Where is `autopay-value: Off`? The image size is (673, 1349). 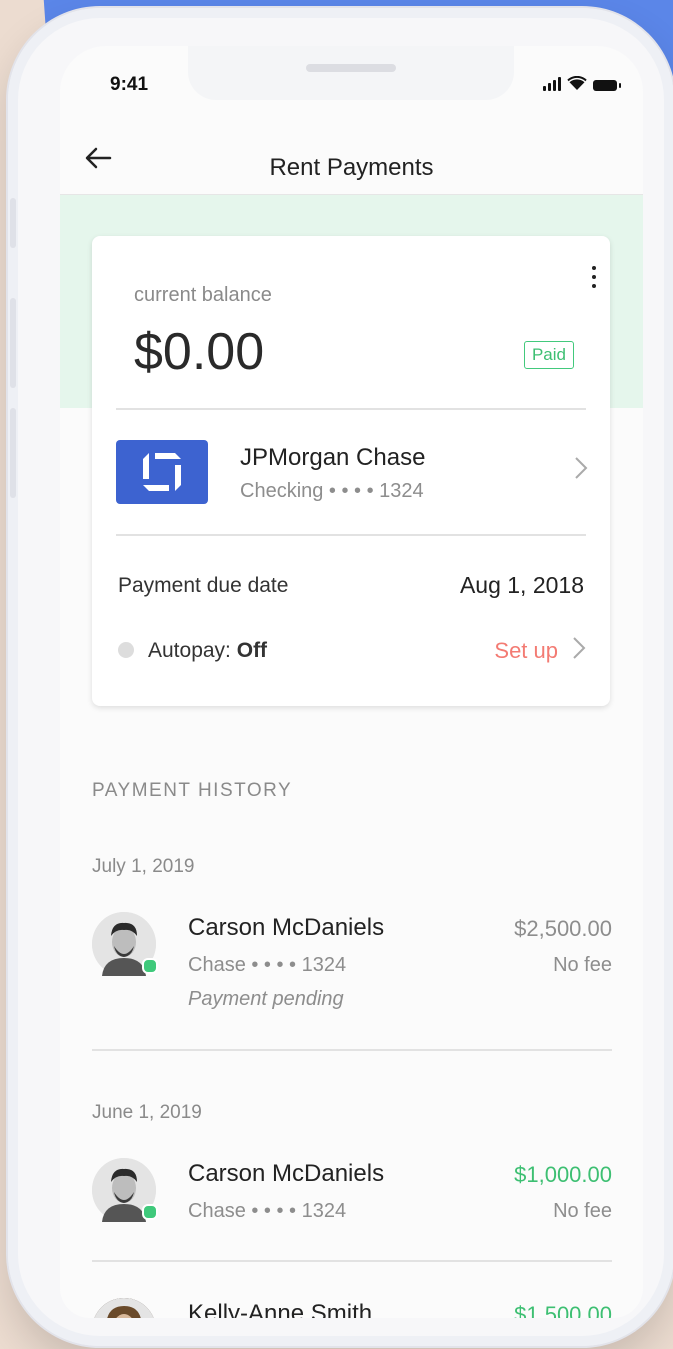
autopay-value: Off is located at coordinates (252, 650).